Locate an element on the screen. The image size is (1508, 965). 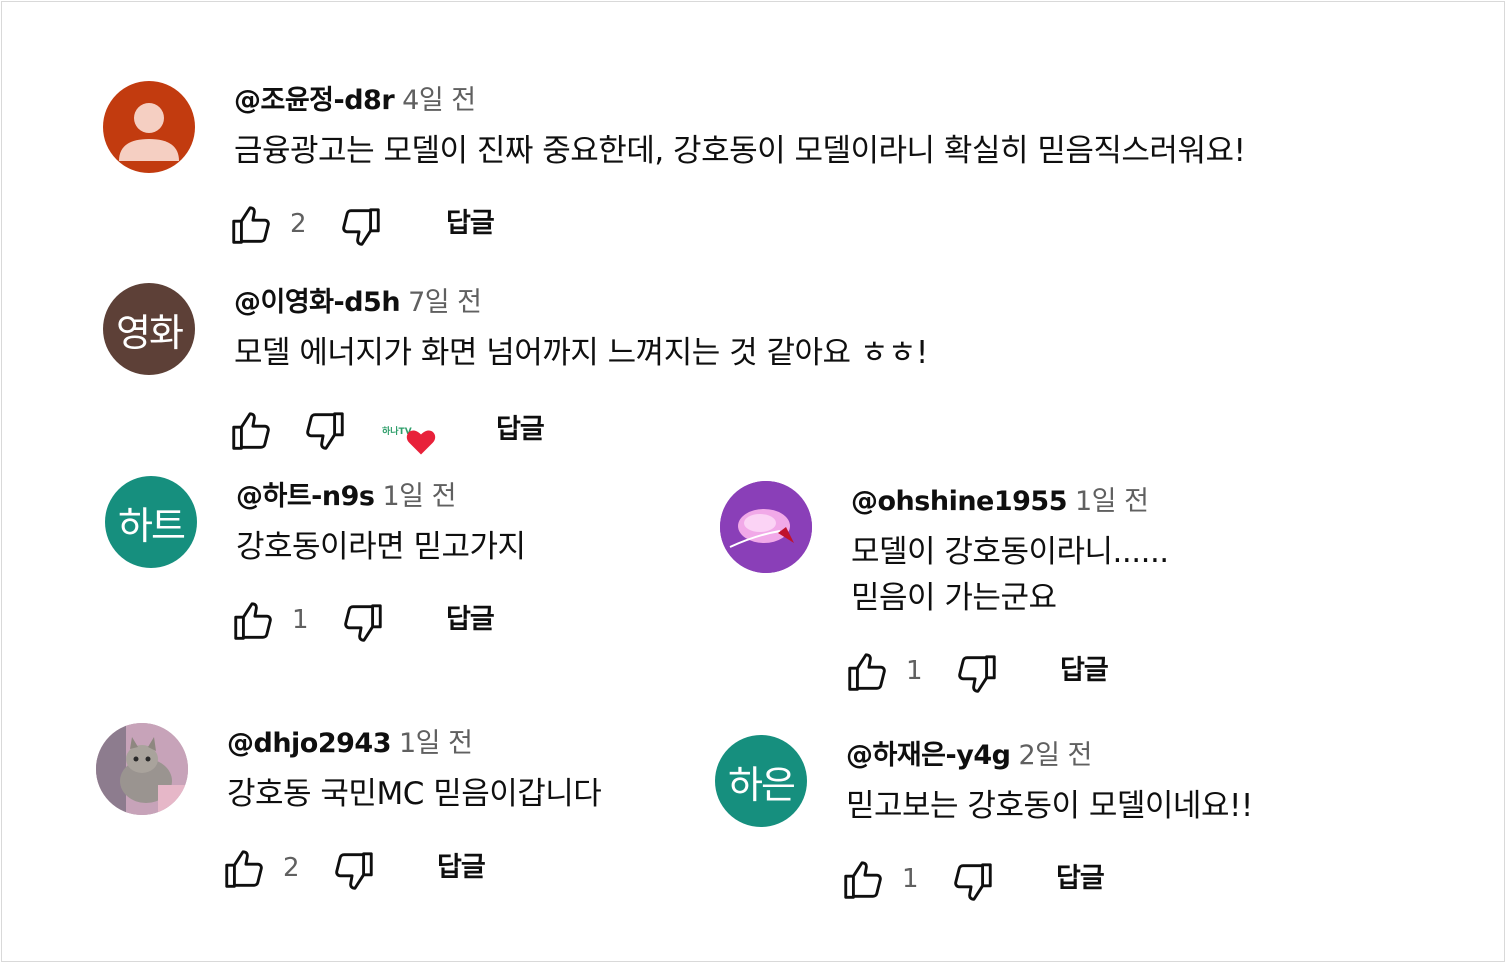
comment-author: @하재은-y4g is located at coordinates (928, 755).